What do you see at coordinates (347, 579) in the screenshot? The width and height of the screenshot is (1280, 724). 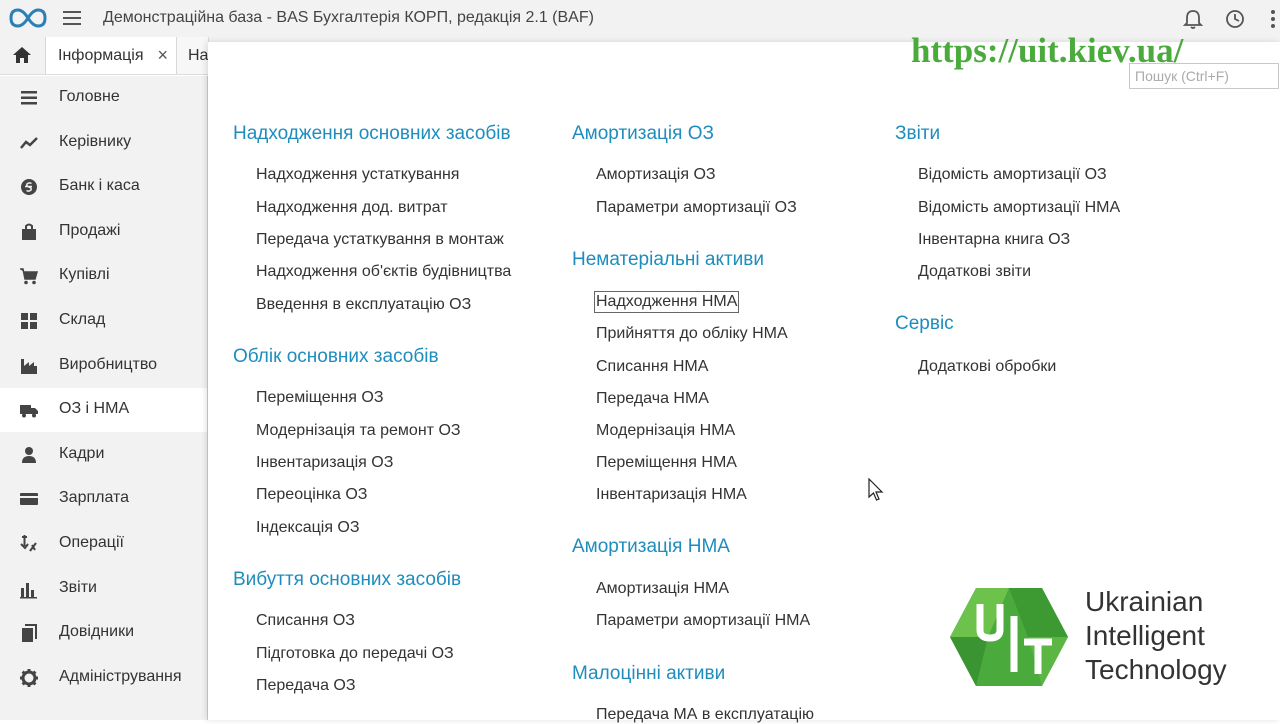 I see `section-title: Вибуття основних засобів` at bounding box center [347, 579].